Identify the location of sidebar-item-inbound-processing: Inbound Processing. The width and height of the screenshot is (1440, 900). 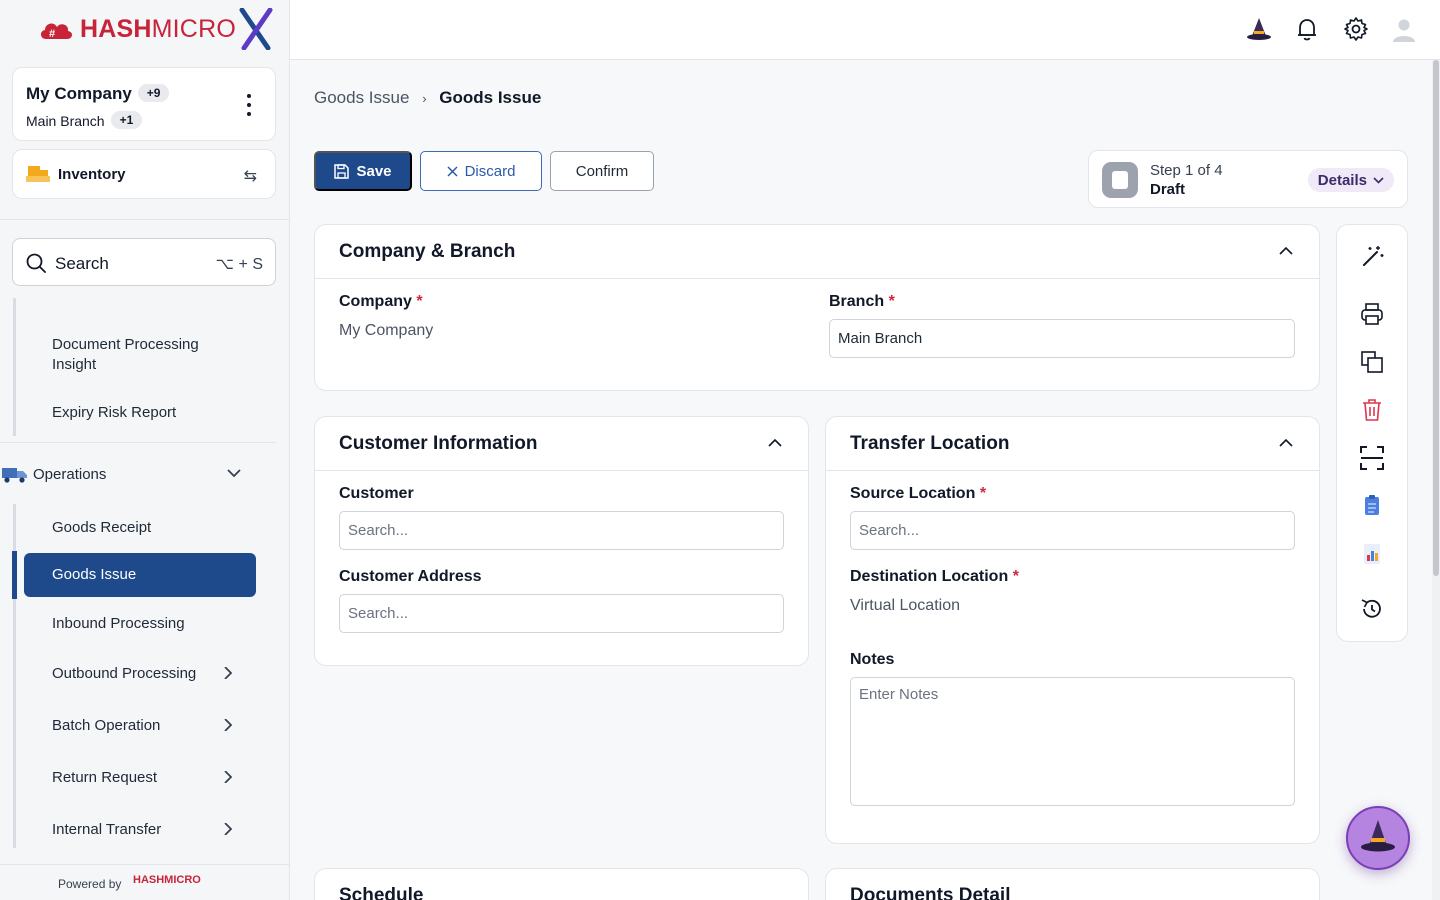
(118, 623).